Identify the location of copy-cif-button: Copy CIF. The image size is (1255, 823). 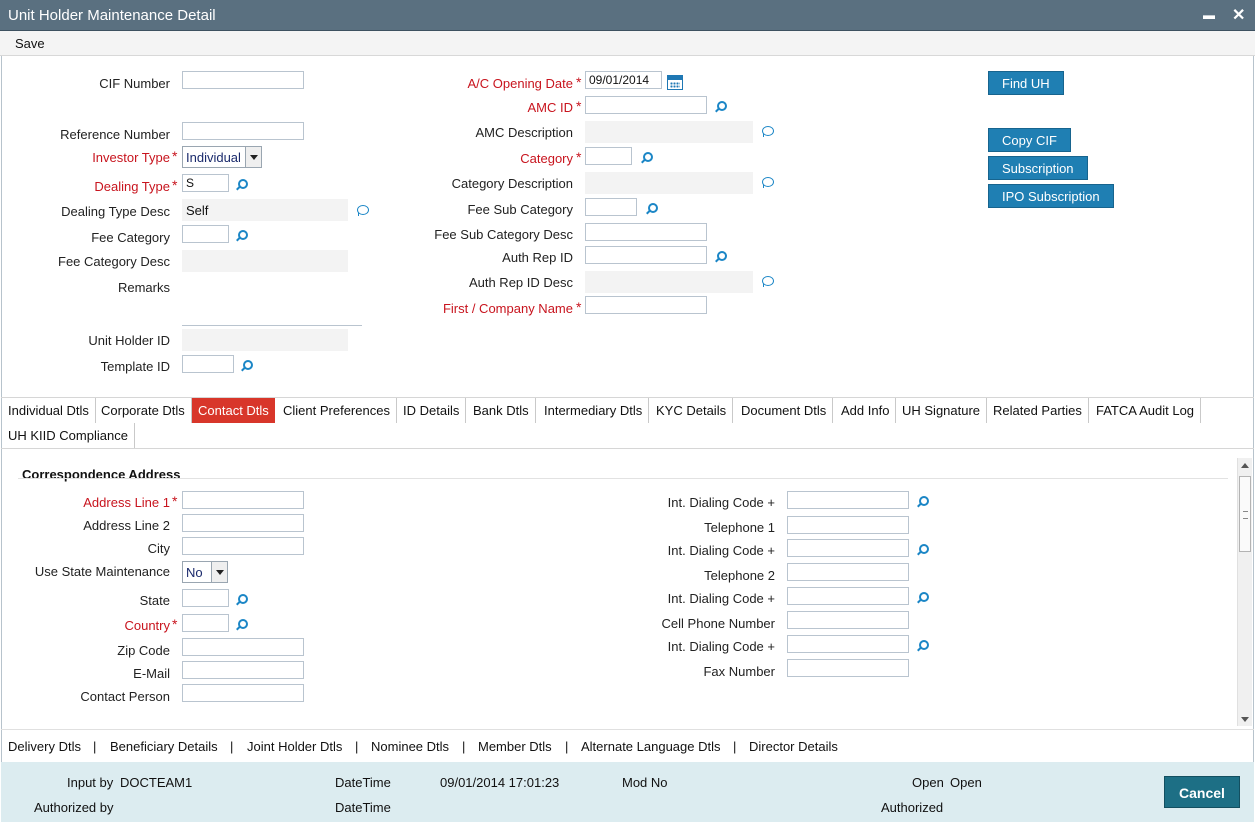
(1029, 140).